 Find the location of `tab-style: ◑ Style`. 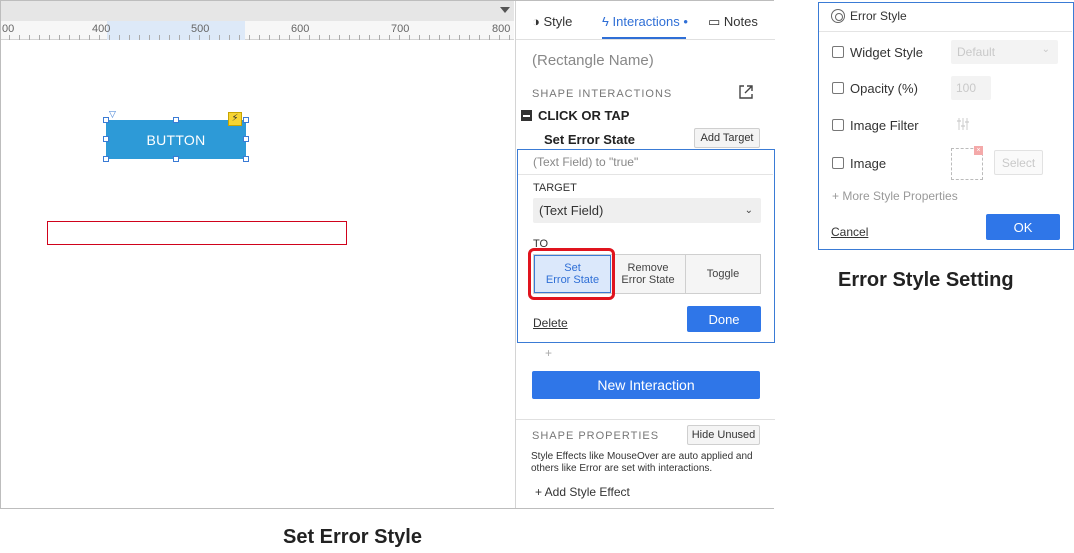

tab-style: ◑ Style is located at coordinates (552, 21).